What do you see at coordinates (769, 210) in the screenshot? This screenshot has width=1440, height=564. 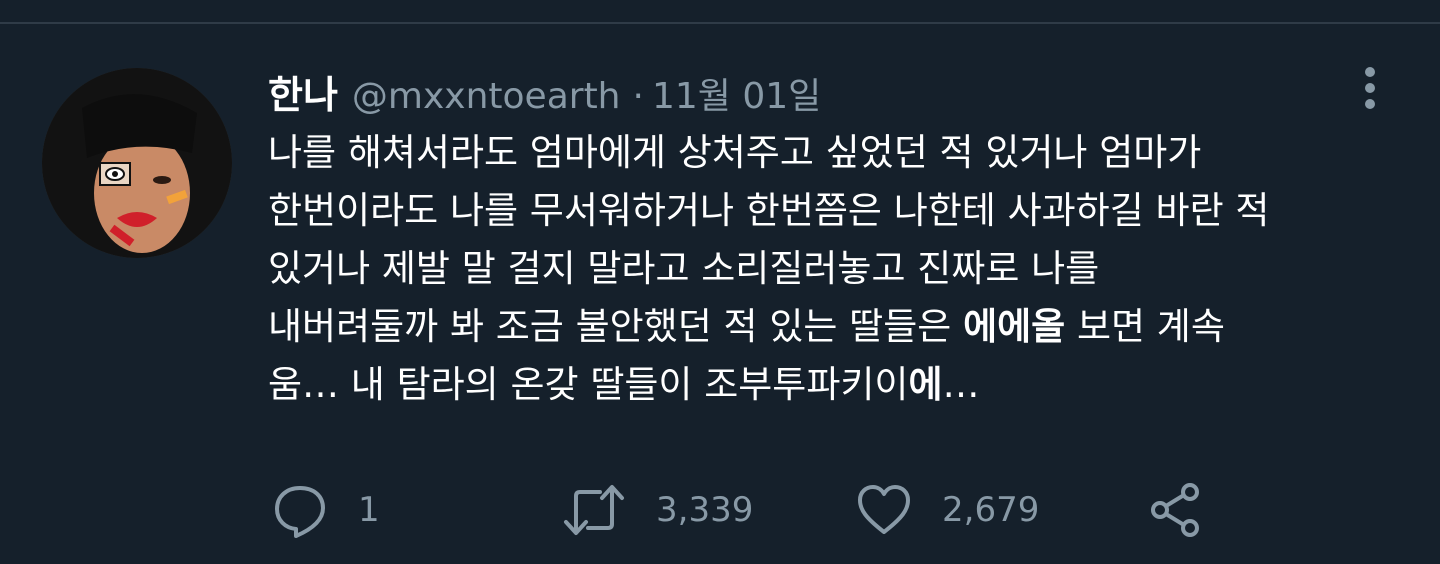 I see `tweet-text-line: 한번이라도 나를 무서워하거나 한번쯤은 나한테 사과하길 바란 적` at bounding box center [769, 210].